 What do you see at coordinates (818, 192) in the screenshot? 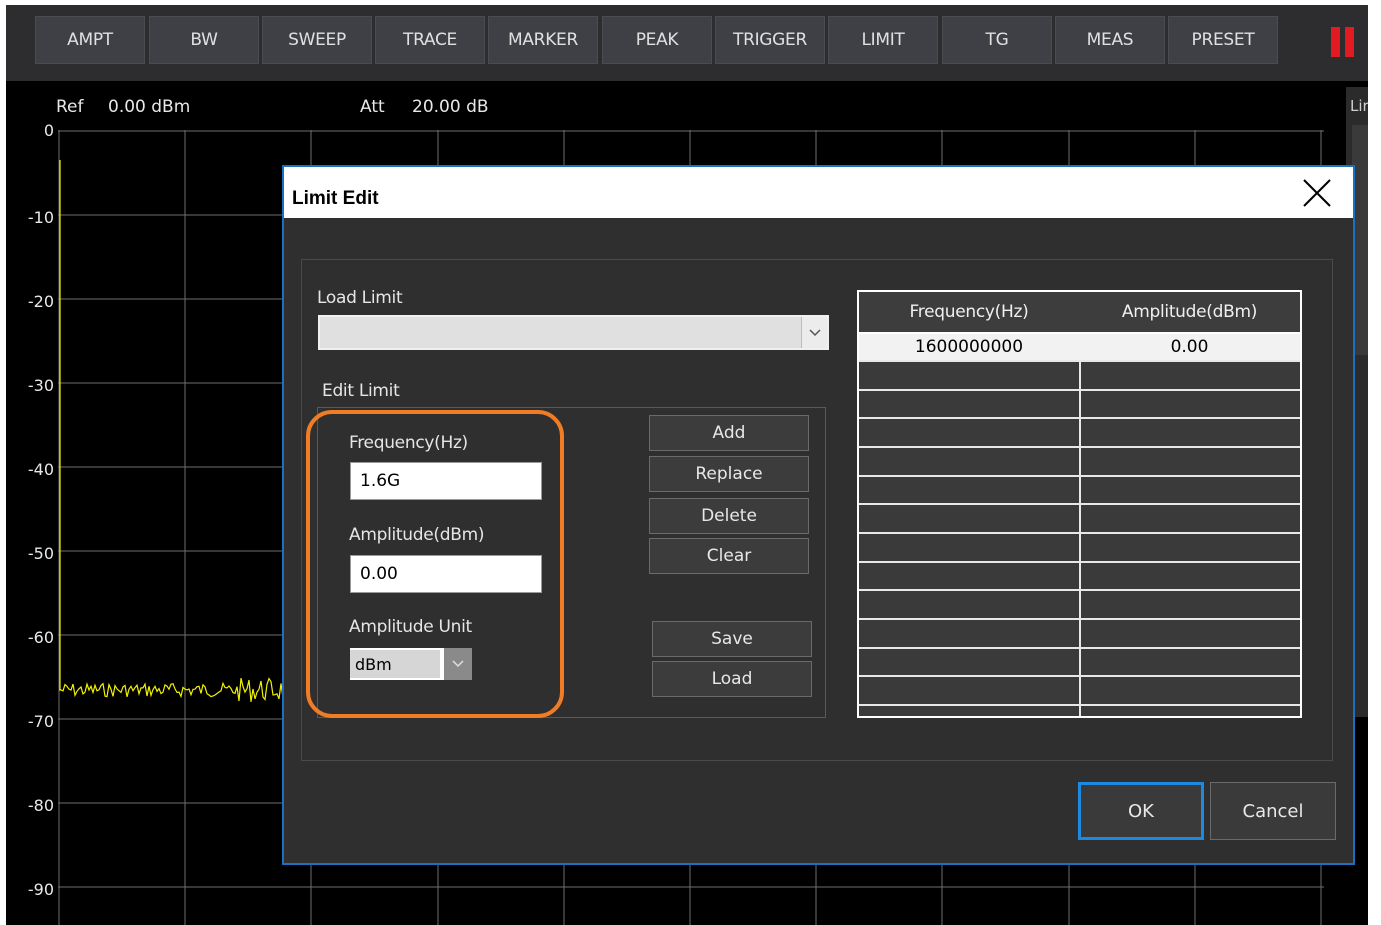
I see `dialog-title-bar: Limit Edit` at bounding box center [818, 192].